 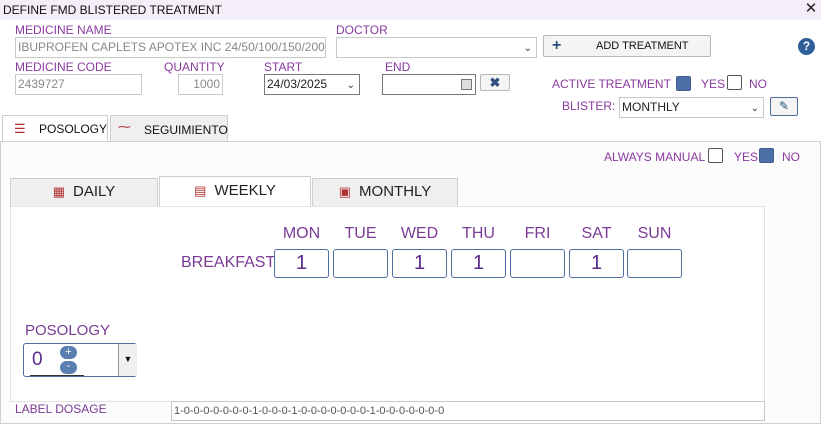 What do you see at coordinates (398, 67) in the screenshot?
I see `end-label: END` at bounding box center [398, 67].